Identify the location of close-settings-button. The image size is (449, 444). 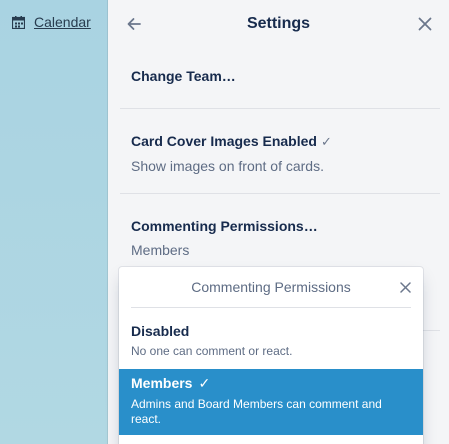
(425, 24).